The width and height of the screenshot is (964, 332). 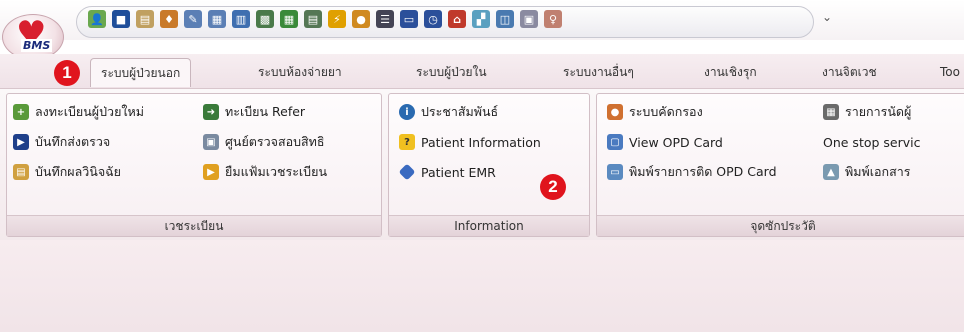 I want to click on annotation-badge-1: 1, so click(x=67, y=73).